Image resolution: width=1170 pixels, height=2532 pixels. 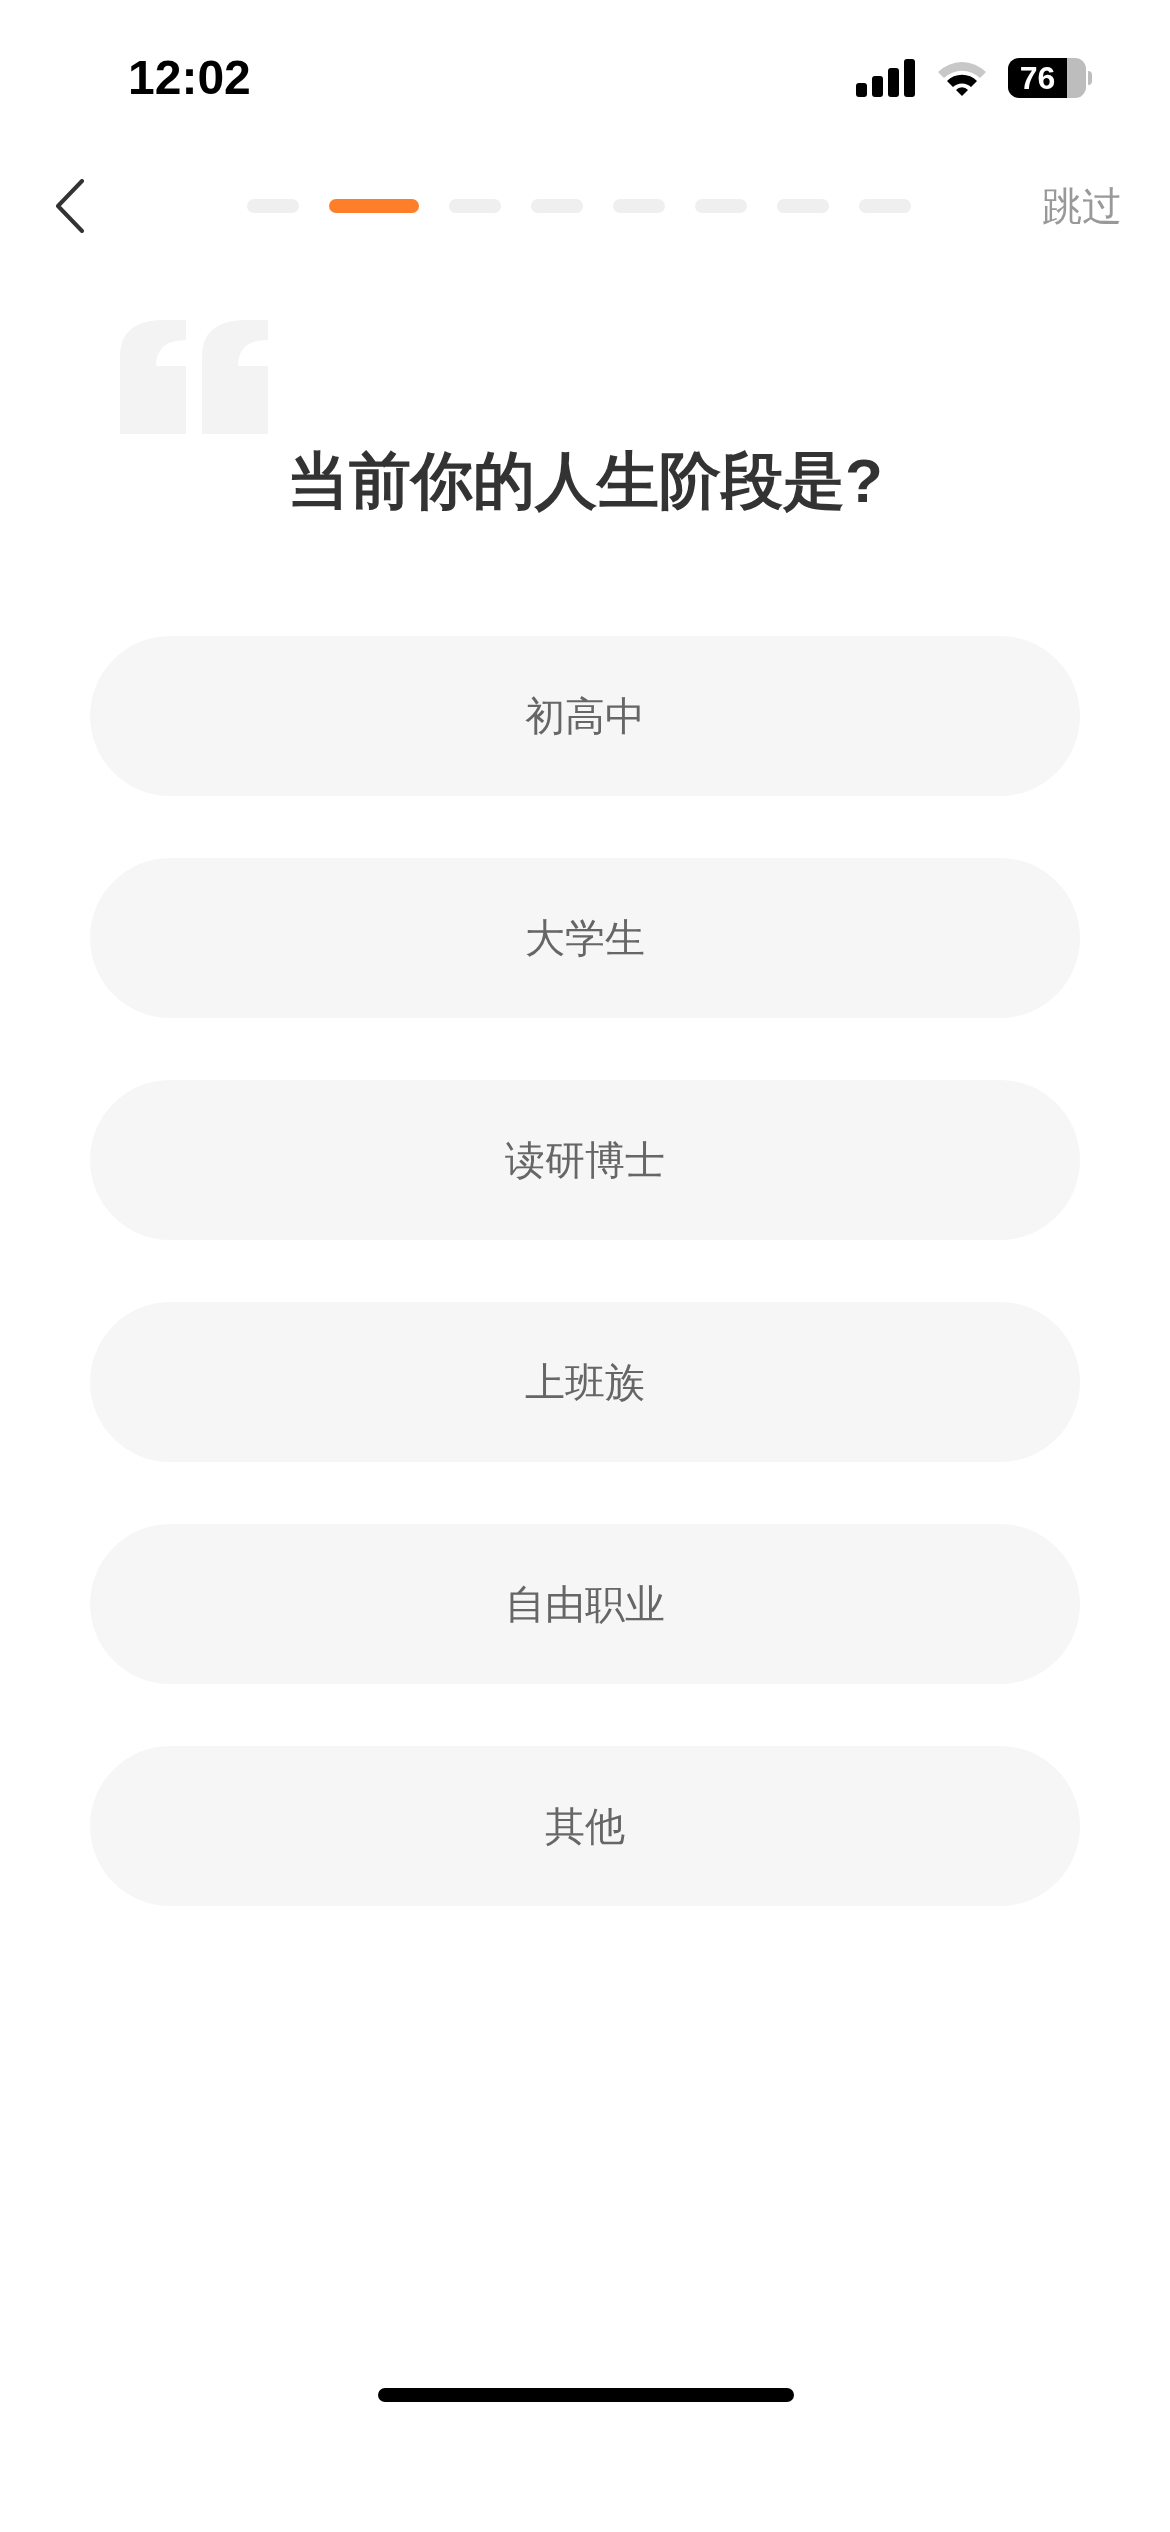 I want to click on option-button: 其他, so click(x=585, y=1826).